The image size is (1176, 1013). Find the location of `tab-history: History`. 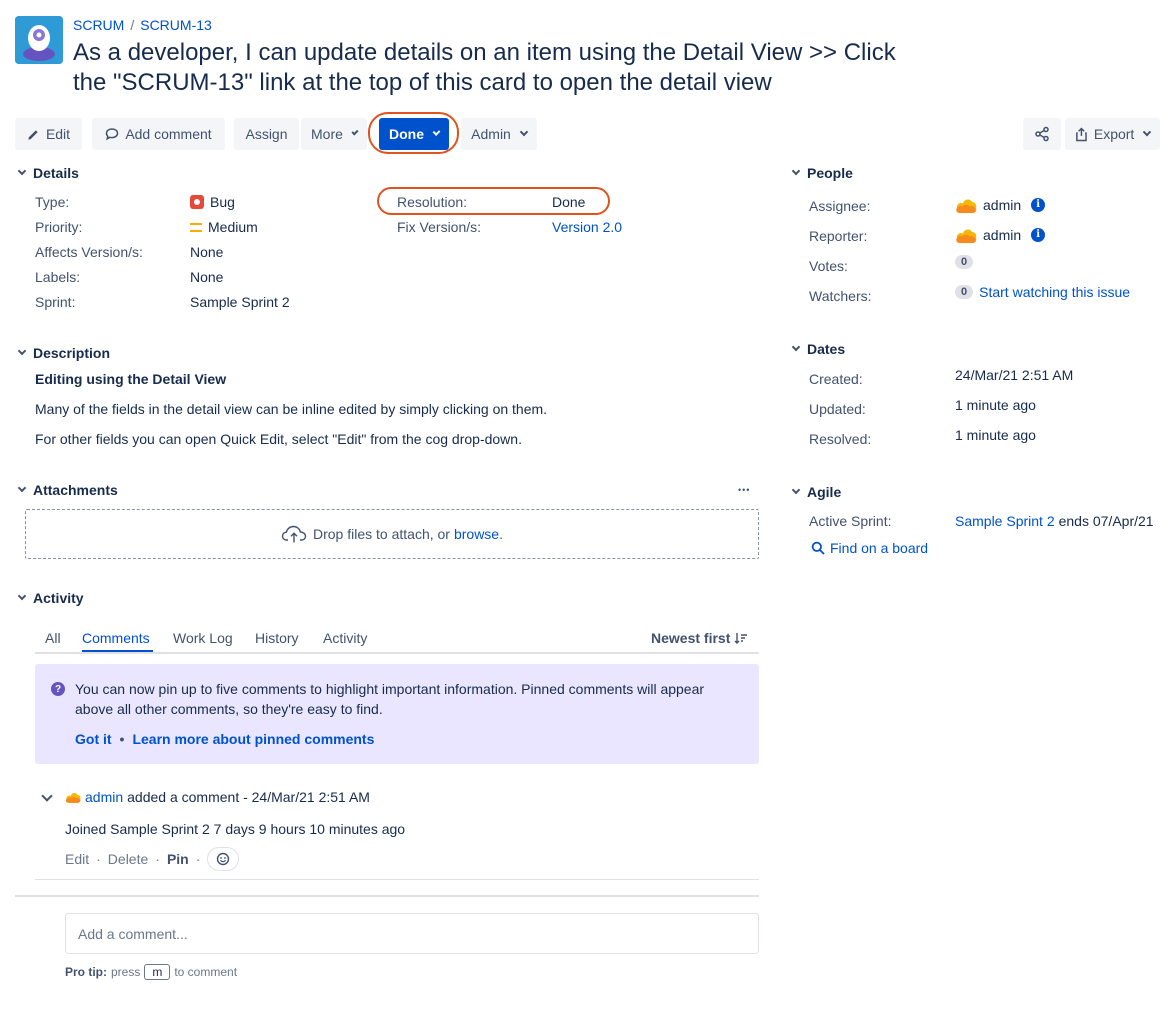

tab-history: History is located at coordinates (277, 638).